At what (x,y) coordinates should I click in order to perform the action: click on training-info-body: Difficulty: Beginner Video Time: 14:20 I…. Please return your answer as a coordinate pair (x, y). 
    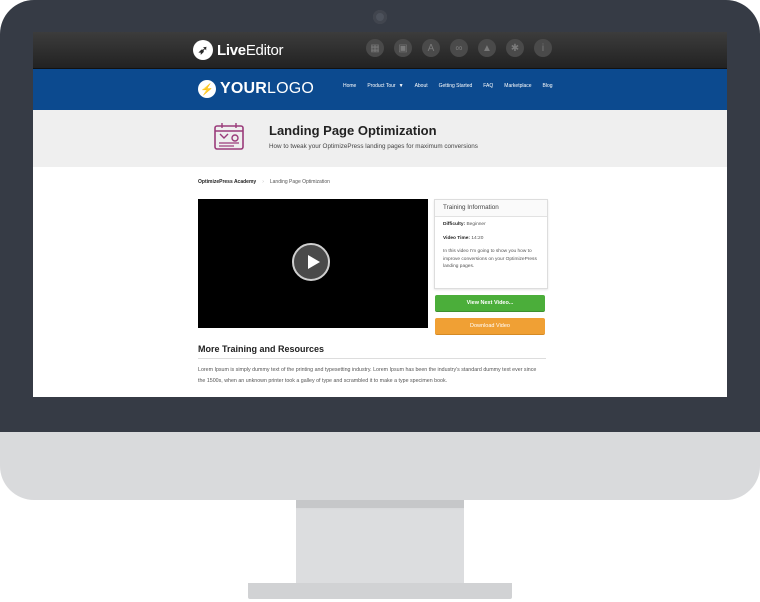
    Looking at the image, I should click on (491, 249).